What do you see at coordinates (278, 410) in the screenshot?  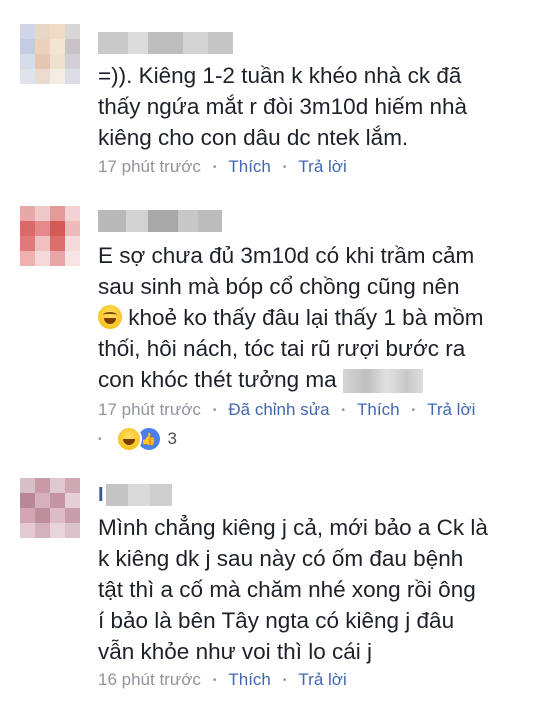 I see `edited-label: Đã chỉnh sửa` at bounding box center [278, 410].